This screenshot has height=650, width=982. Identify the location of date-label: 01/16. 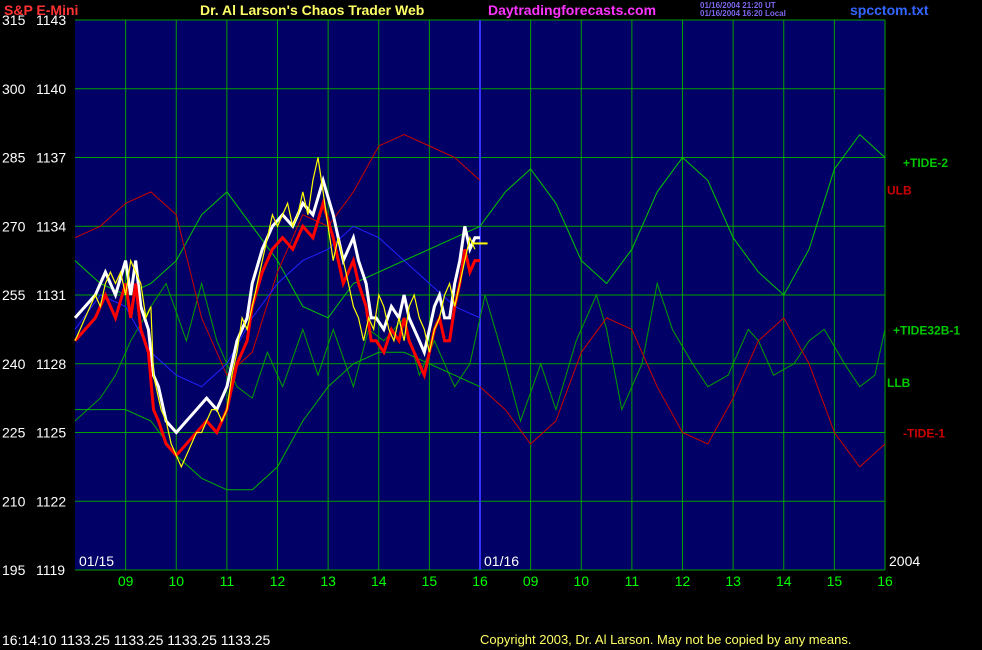
(501, 561).